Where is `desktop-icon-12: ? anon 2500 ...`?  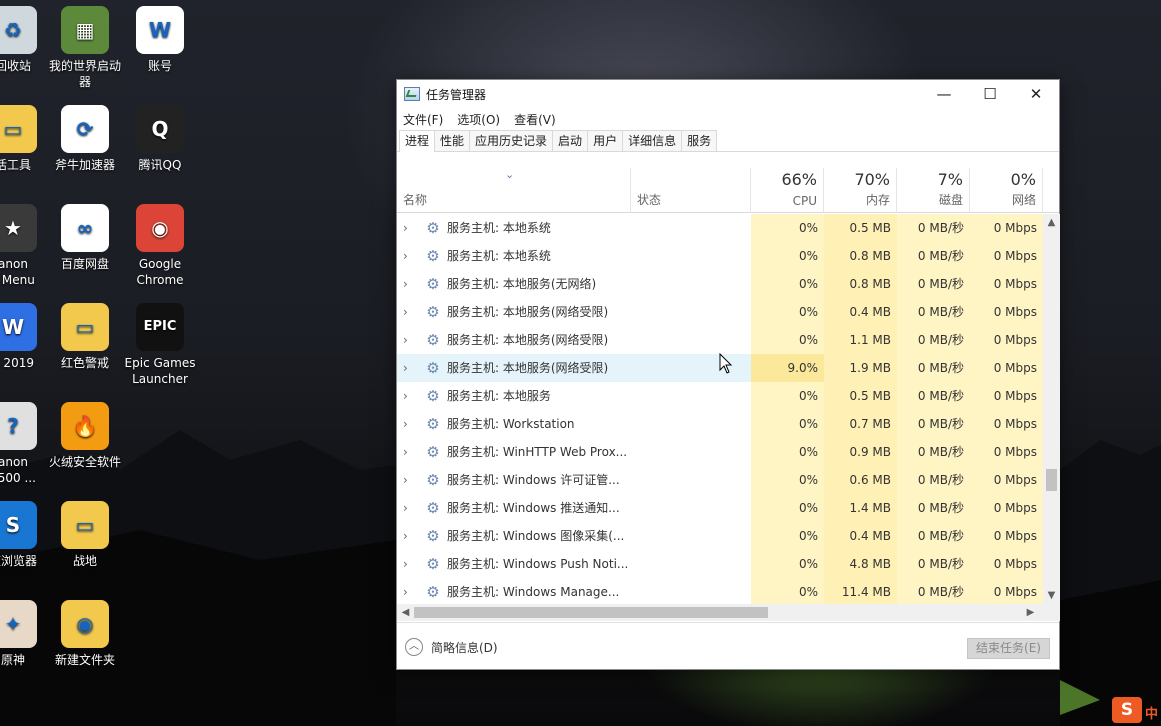
desktop-icon-12: ? anon 2500 ... is located at coordinates (25, 444).